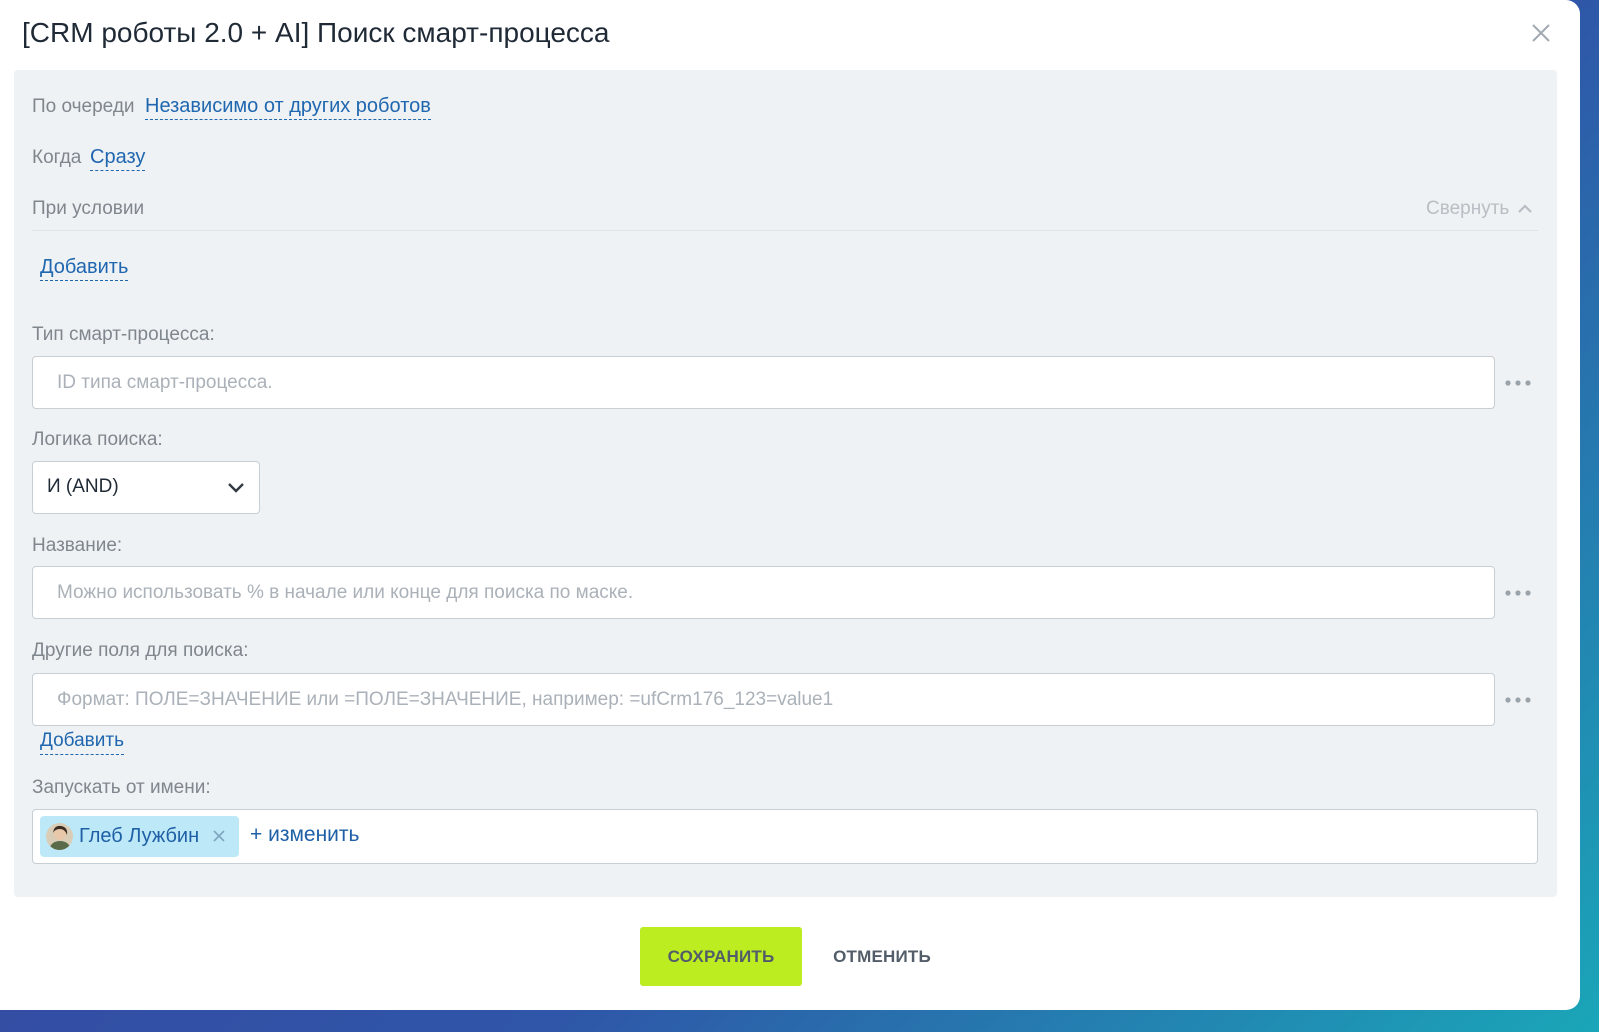 The height and width of the screenshot is (1032, 1599). What do you see at coordinates (140, 650) in the screenshot?
I see `other-fields-label: Другие поля для поиска:` at bounding box center [140, 650].